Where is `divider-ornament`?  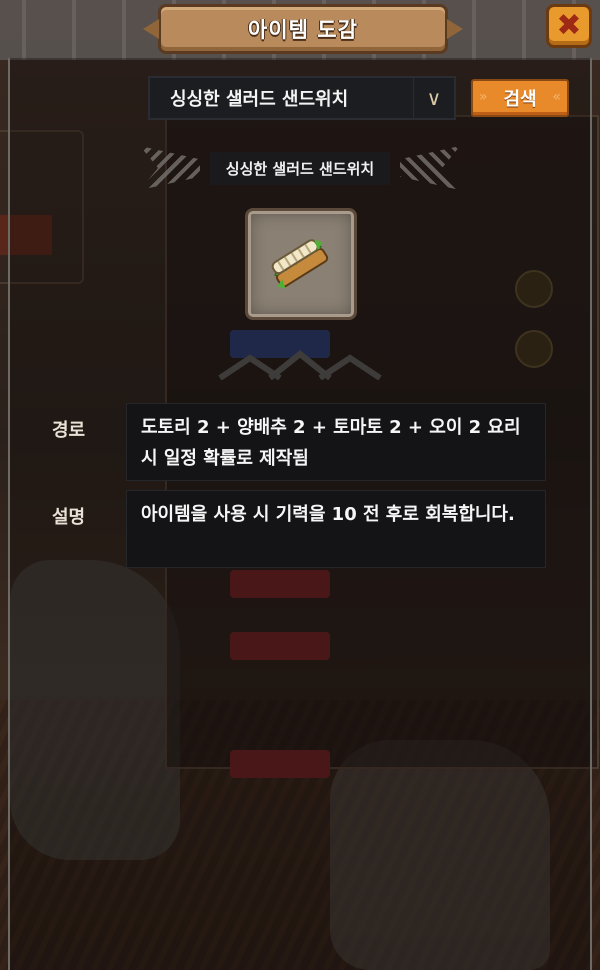 divider-ornament is located at coordinates (300, 365).